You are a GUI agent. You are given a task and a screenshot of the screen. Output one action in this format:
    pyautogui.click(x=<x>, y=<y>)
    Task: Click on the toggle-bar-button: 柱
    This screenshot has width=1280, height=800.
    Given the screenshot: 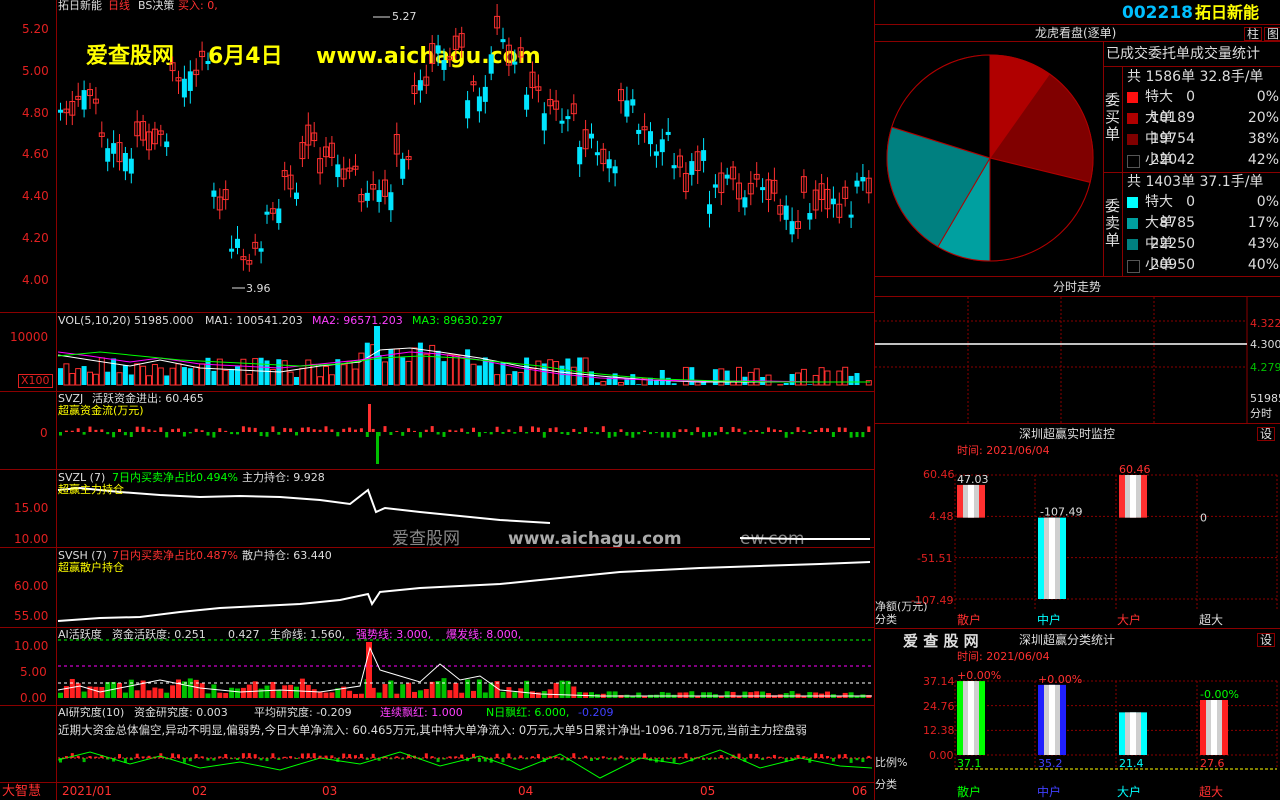 What is the action you would take?
    pyautogui.click(x=1253, y=34)
    